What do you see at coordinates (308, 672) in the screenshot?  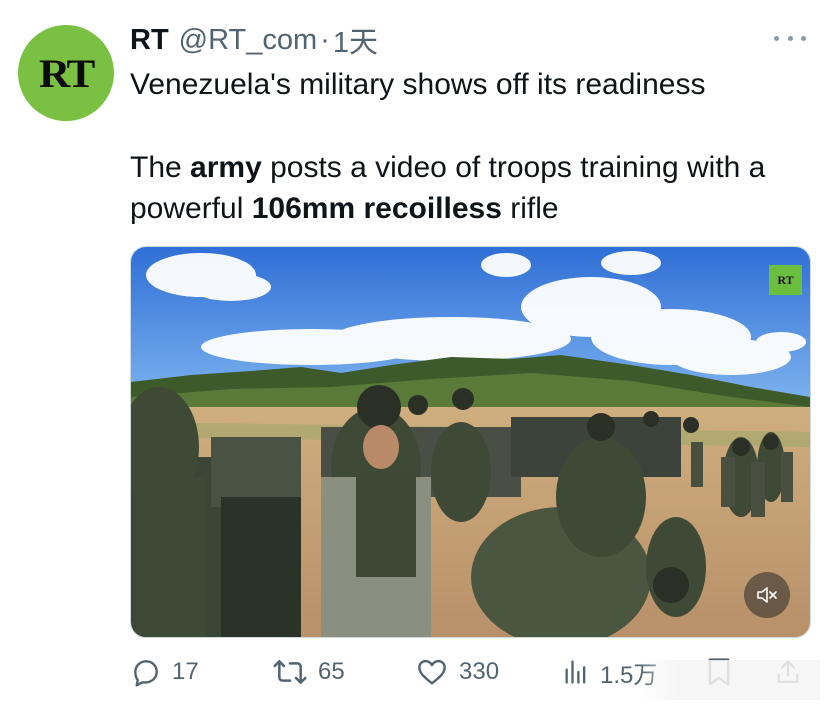 I see `retweet-action: 65` at bounding box center [308, 672].